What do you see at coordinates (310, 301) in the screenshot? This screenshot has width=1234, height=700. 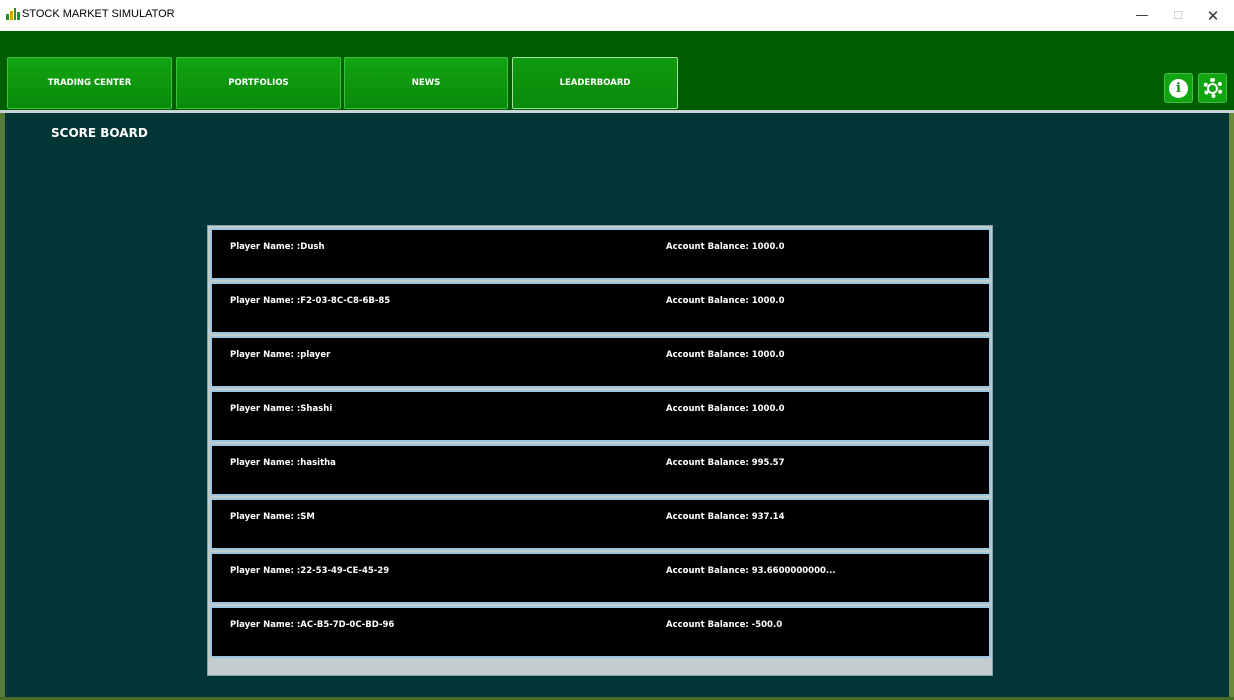 I see `player-name: Player Name: :F2-03-8C-C8-6B-85` at bounding box center [310, 301].